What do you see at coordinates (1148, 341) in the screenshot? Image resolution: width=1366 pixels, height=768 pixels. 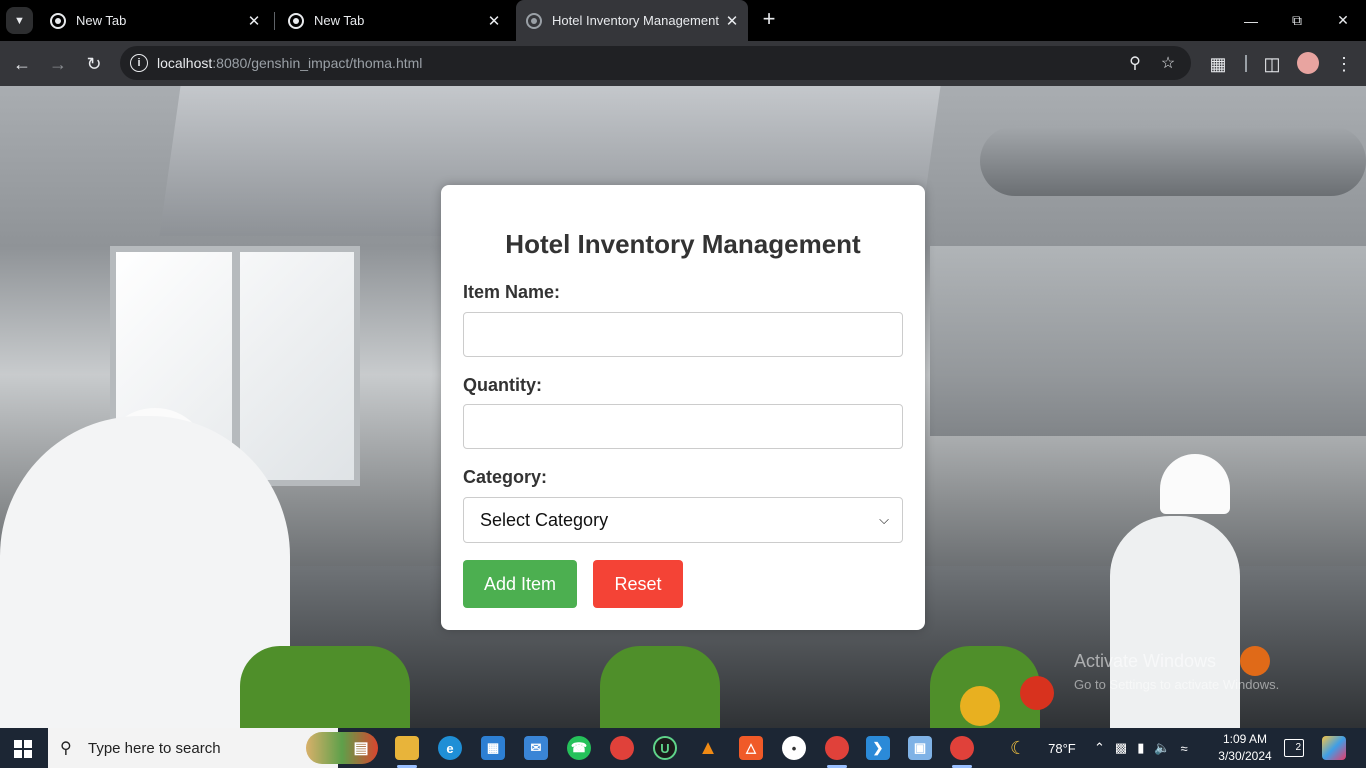 I see `background-right-hood` at bounding box center [1148, 341].